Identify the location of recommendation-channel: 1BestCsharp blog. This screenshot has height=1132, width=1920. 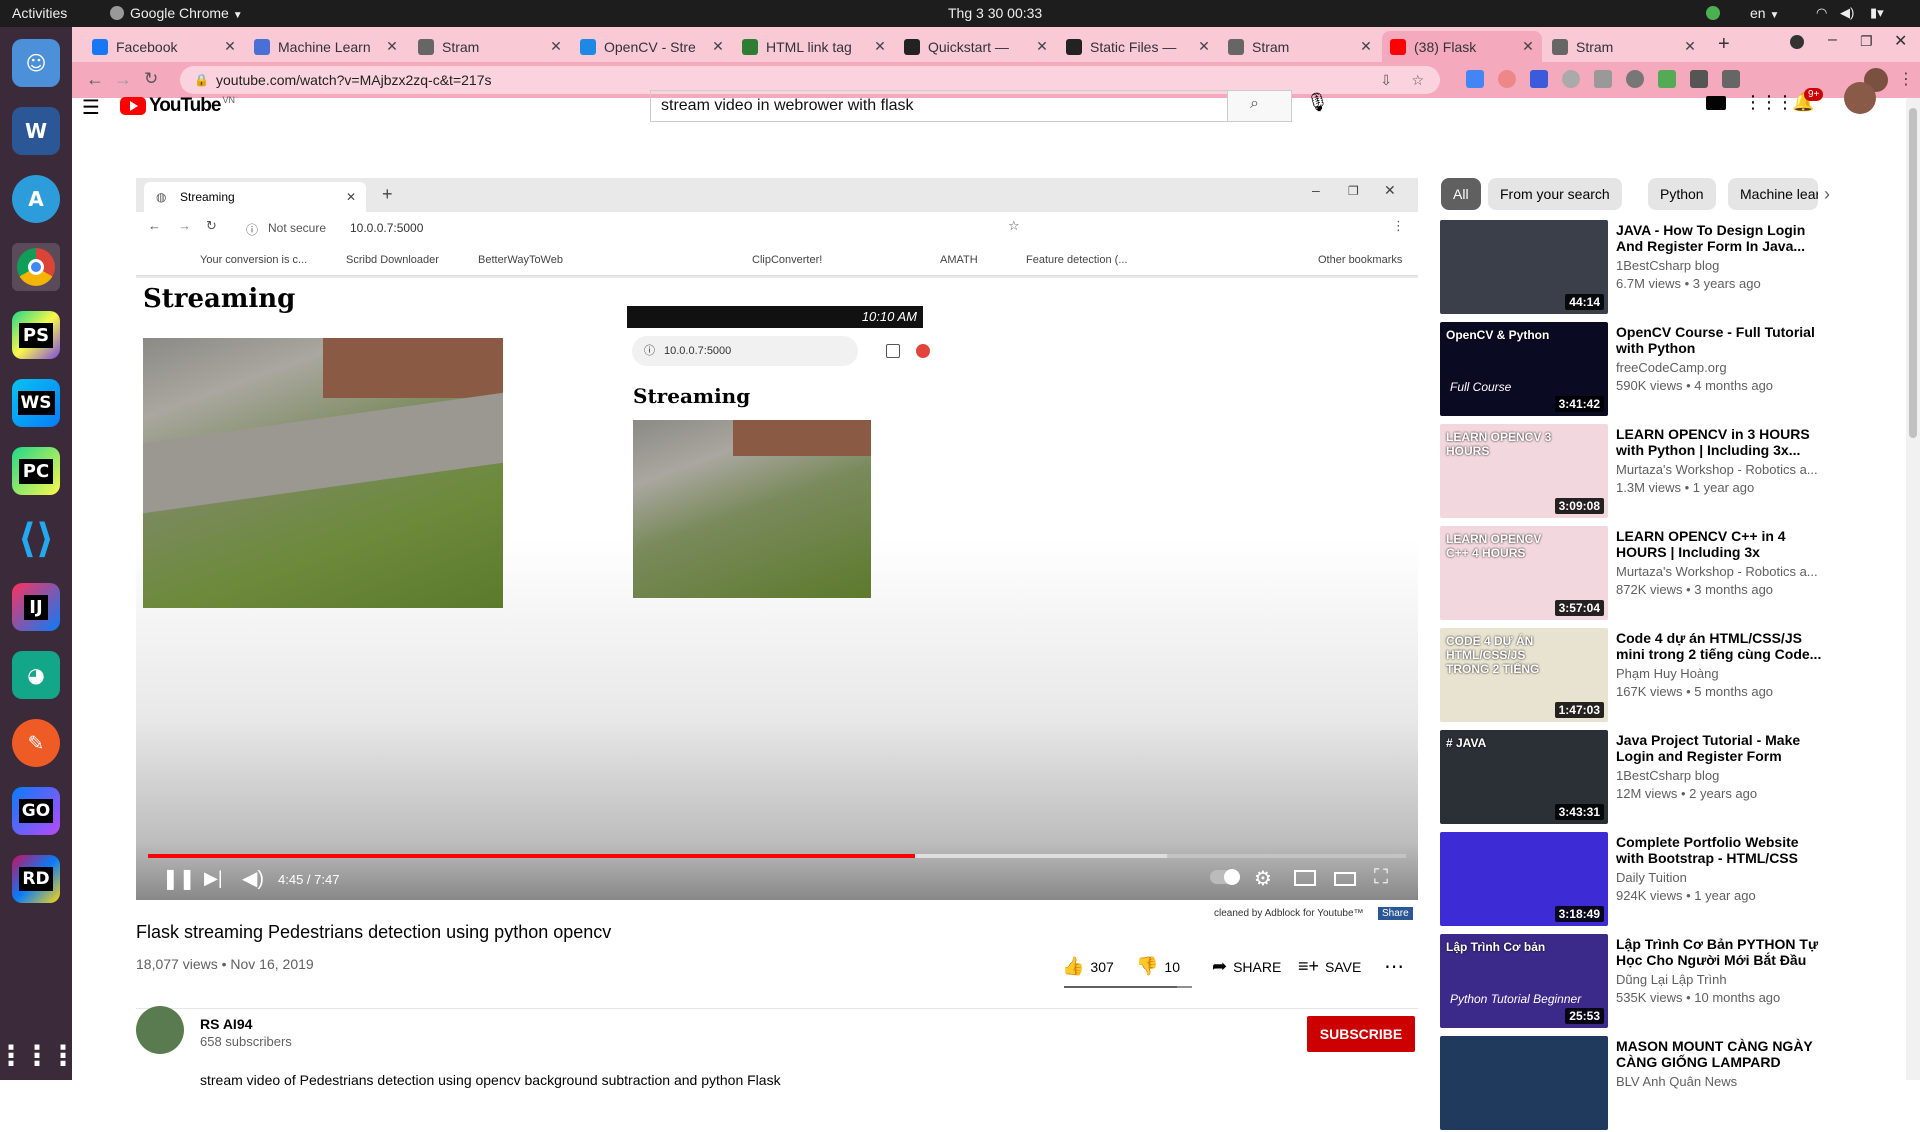
(1721, 265).